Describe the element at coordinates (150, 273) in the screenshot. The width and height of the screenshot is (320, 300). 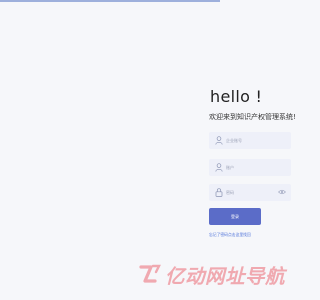
I see `brand-logo-icon` at that location.